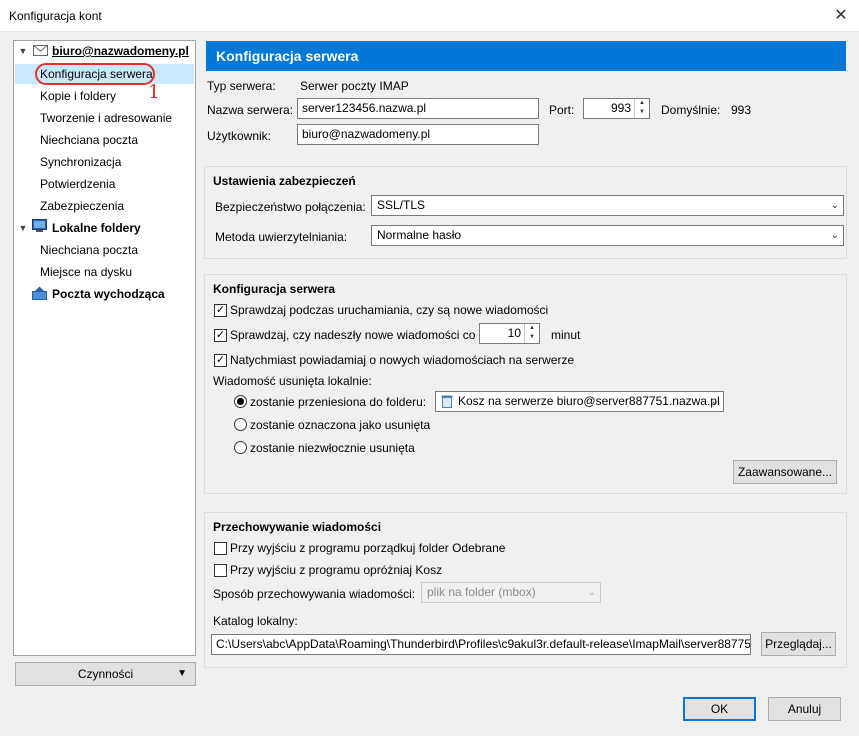  Describe the element at coordinates (314, 594) in the screenshot. I see `storage-type-label: Sposób przechowywania wiadomości:` at that location.